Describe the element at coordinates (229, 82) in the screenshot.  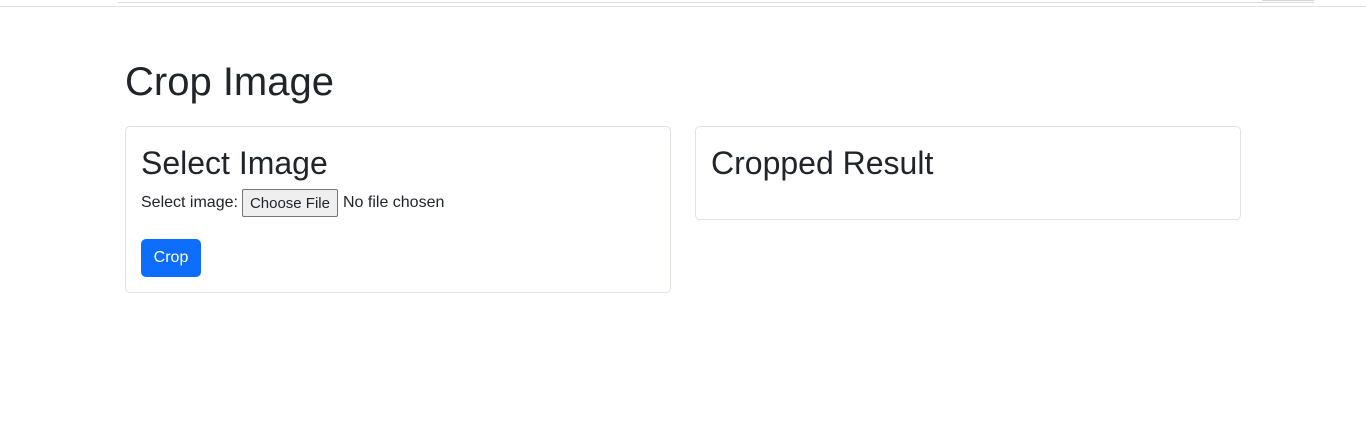
I see `page-title: Crop Image` at that location.